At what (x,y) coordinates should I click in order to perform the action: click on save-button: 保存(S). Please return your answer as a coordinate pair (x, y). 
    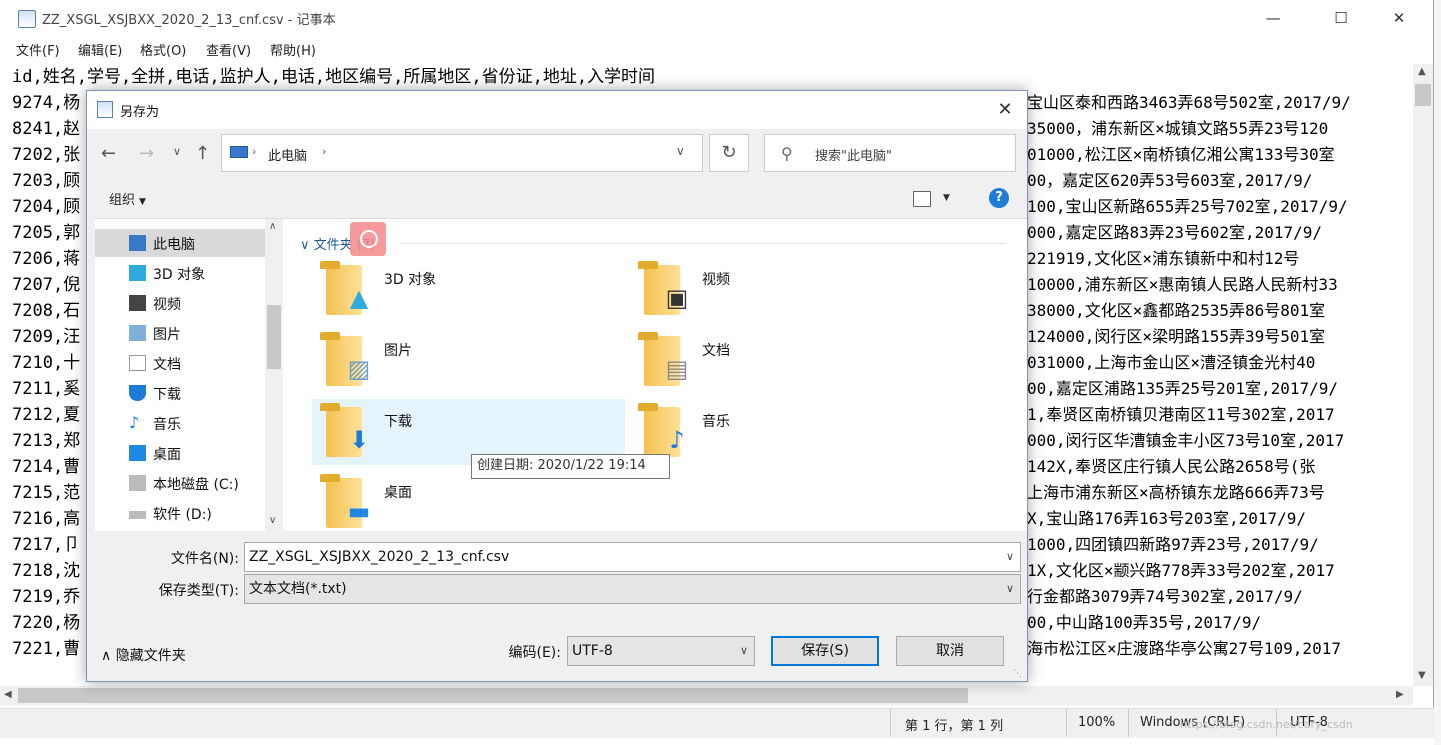
    Looking at the image, I should click on (825, 651).